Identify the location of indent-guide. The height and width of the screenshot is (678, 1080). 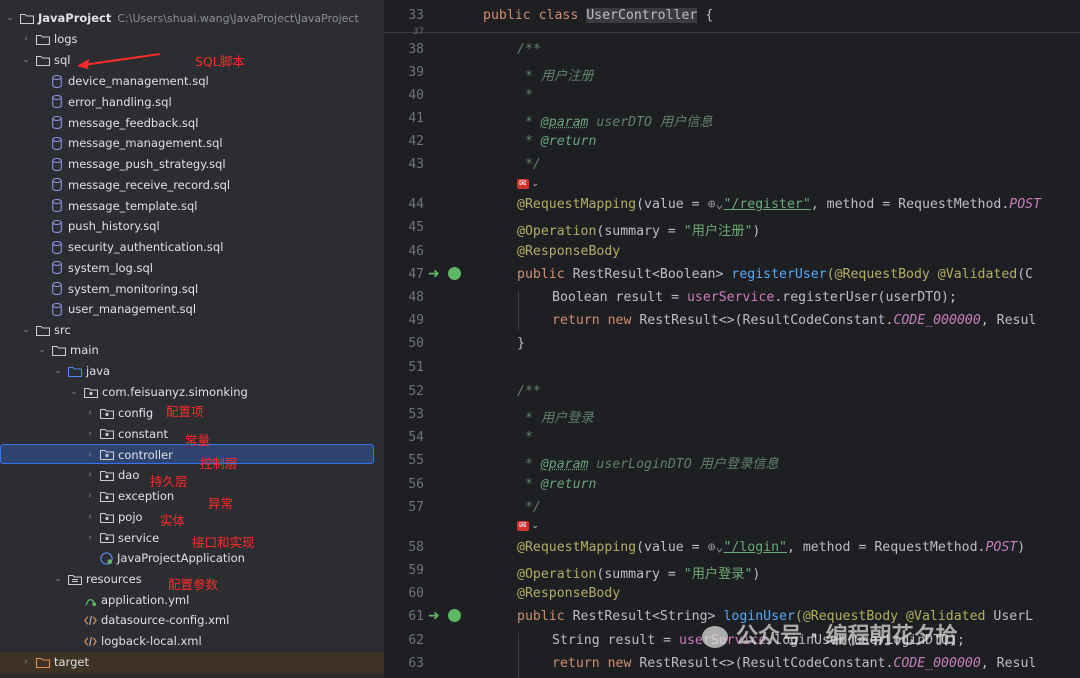
(518, 655).